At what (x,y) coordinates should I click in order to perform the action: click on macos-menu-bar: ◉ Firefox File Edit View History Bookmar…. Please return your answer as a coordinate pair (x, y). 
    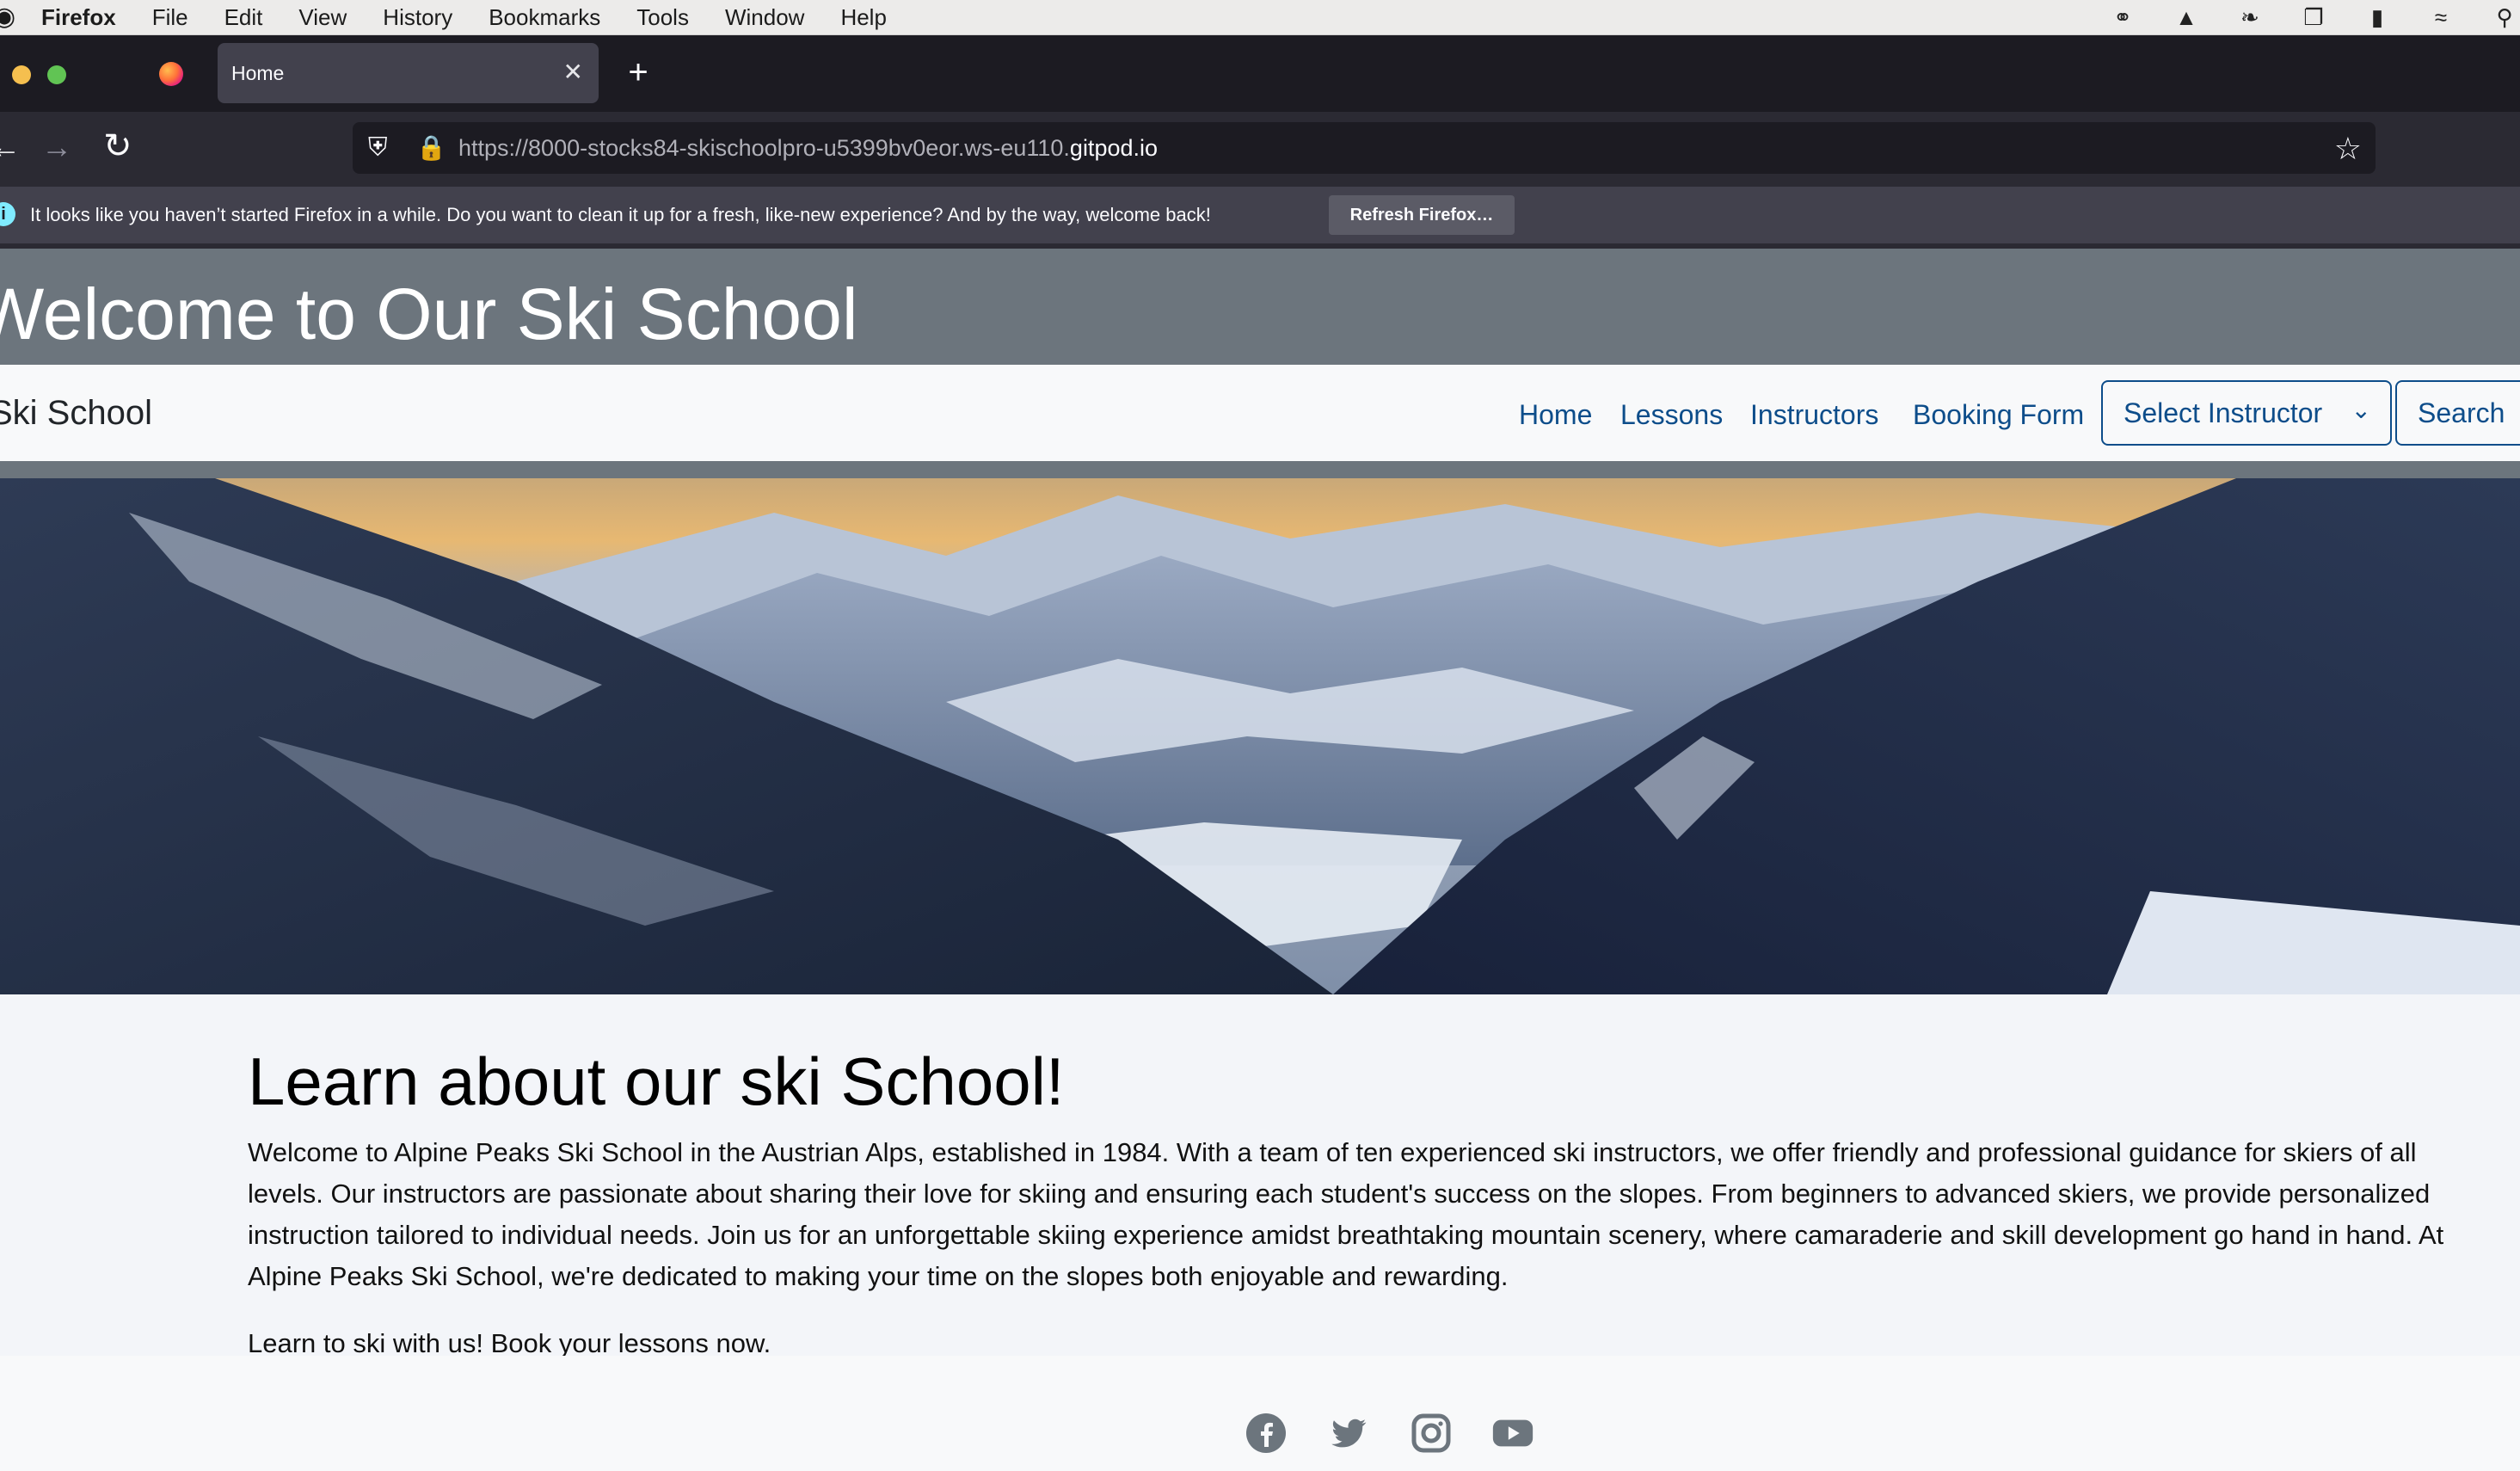
    Looking at the image, I should click on (1260, 17).